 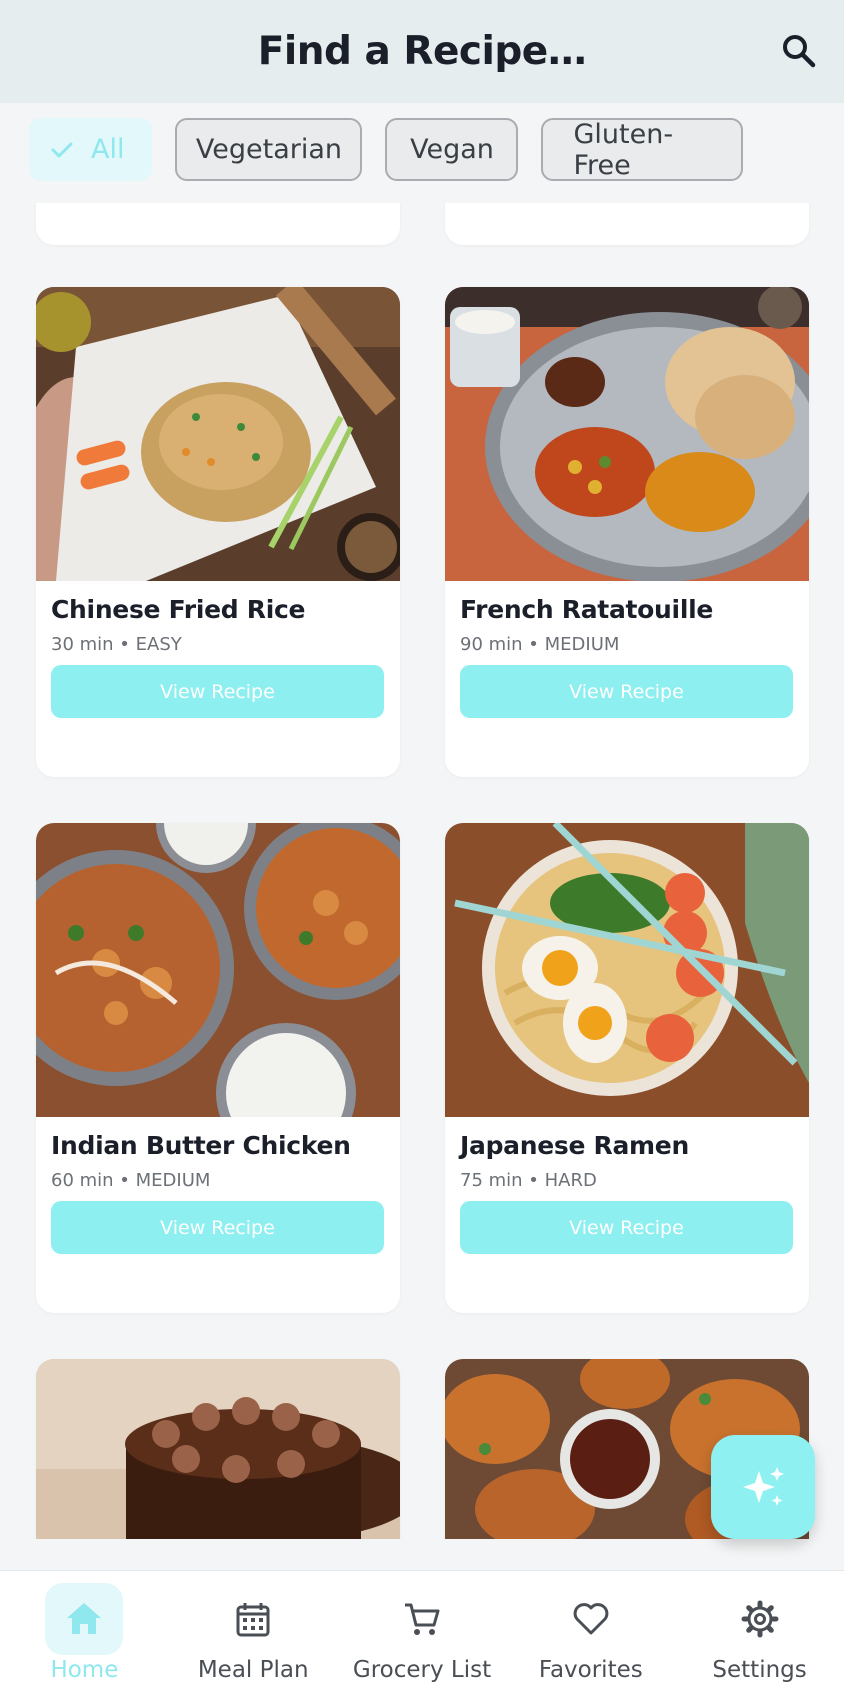 I want to click on nav-label: Settings, so click(x=759, y=1670).